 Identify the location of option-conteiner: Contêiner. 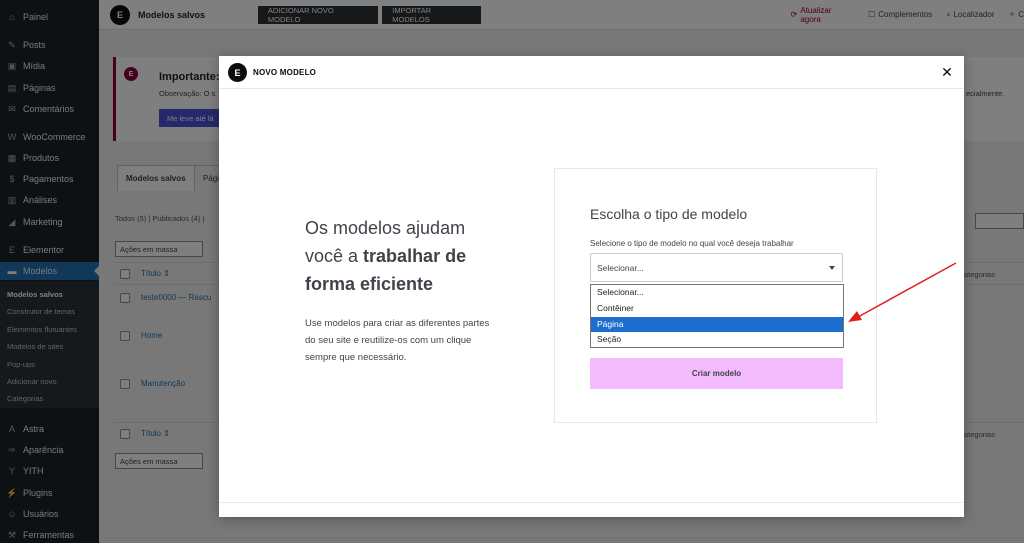
(717, 308).